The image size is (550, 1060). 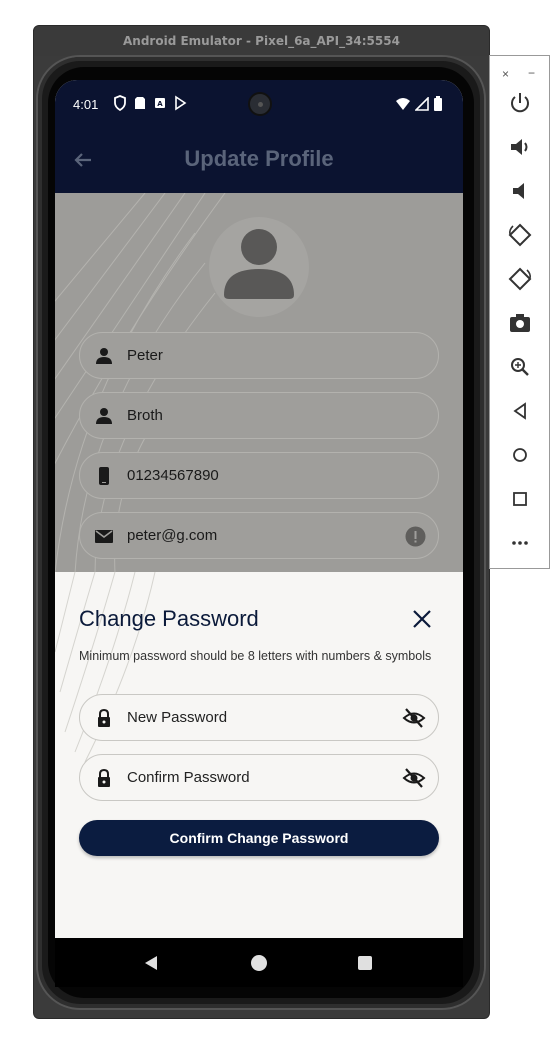 What do you see at coordinates (104, 476) in the screenshot?
I see `phone-icon` at bounding box center [104, 476].